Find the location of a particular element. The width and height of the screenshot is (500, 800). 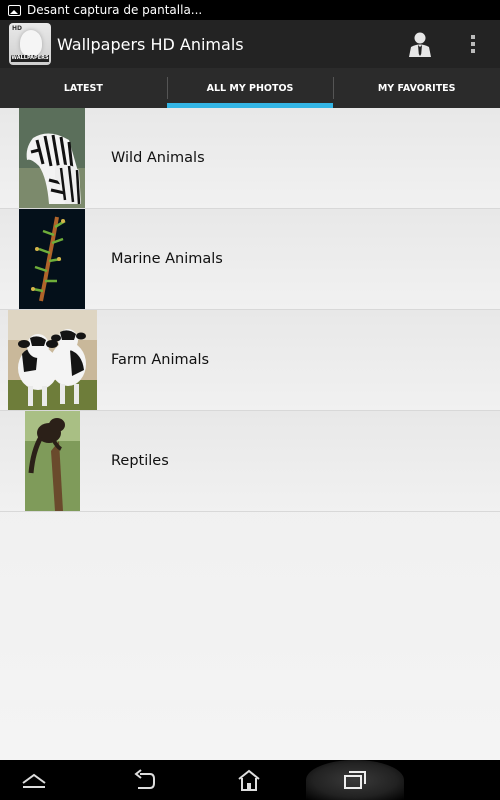

account-icon is located at coordinates (420, 44).